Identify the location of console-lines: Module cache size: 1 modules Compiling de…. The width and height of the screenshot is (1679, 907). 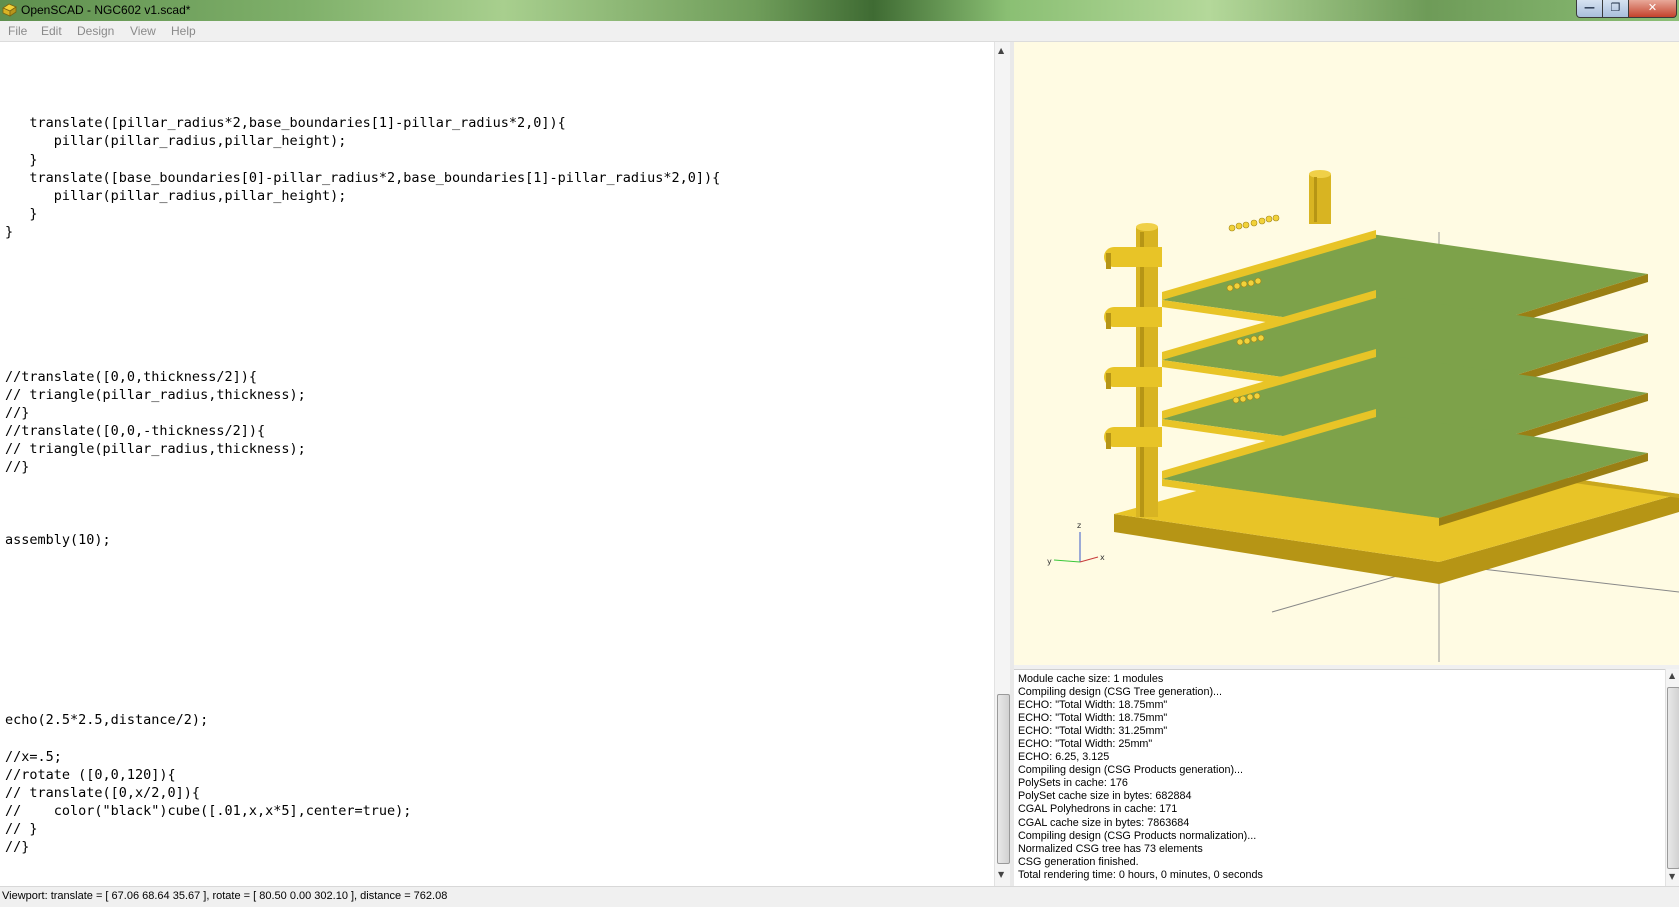
(1138, 777).